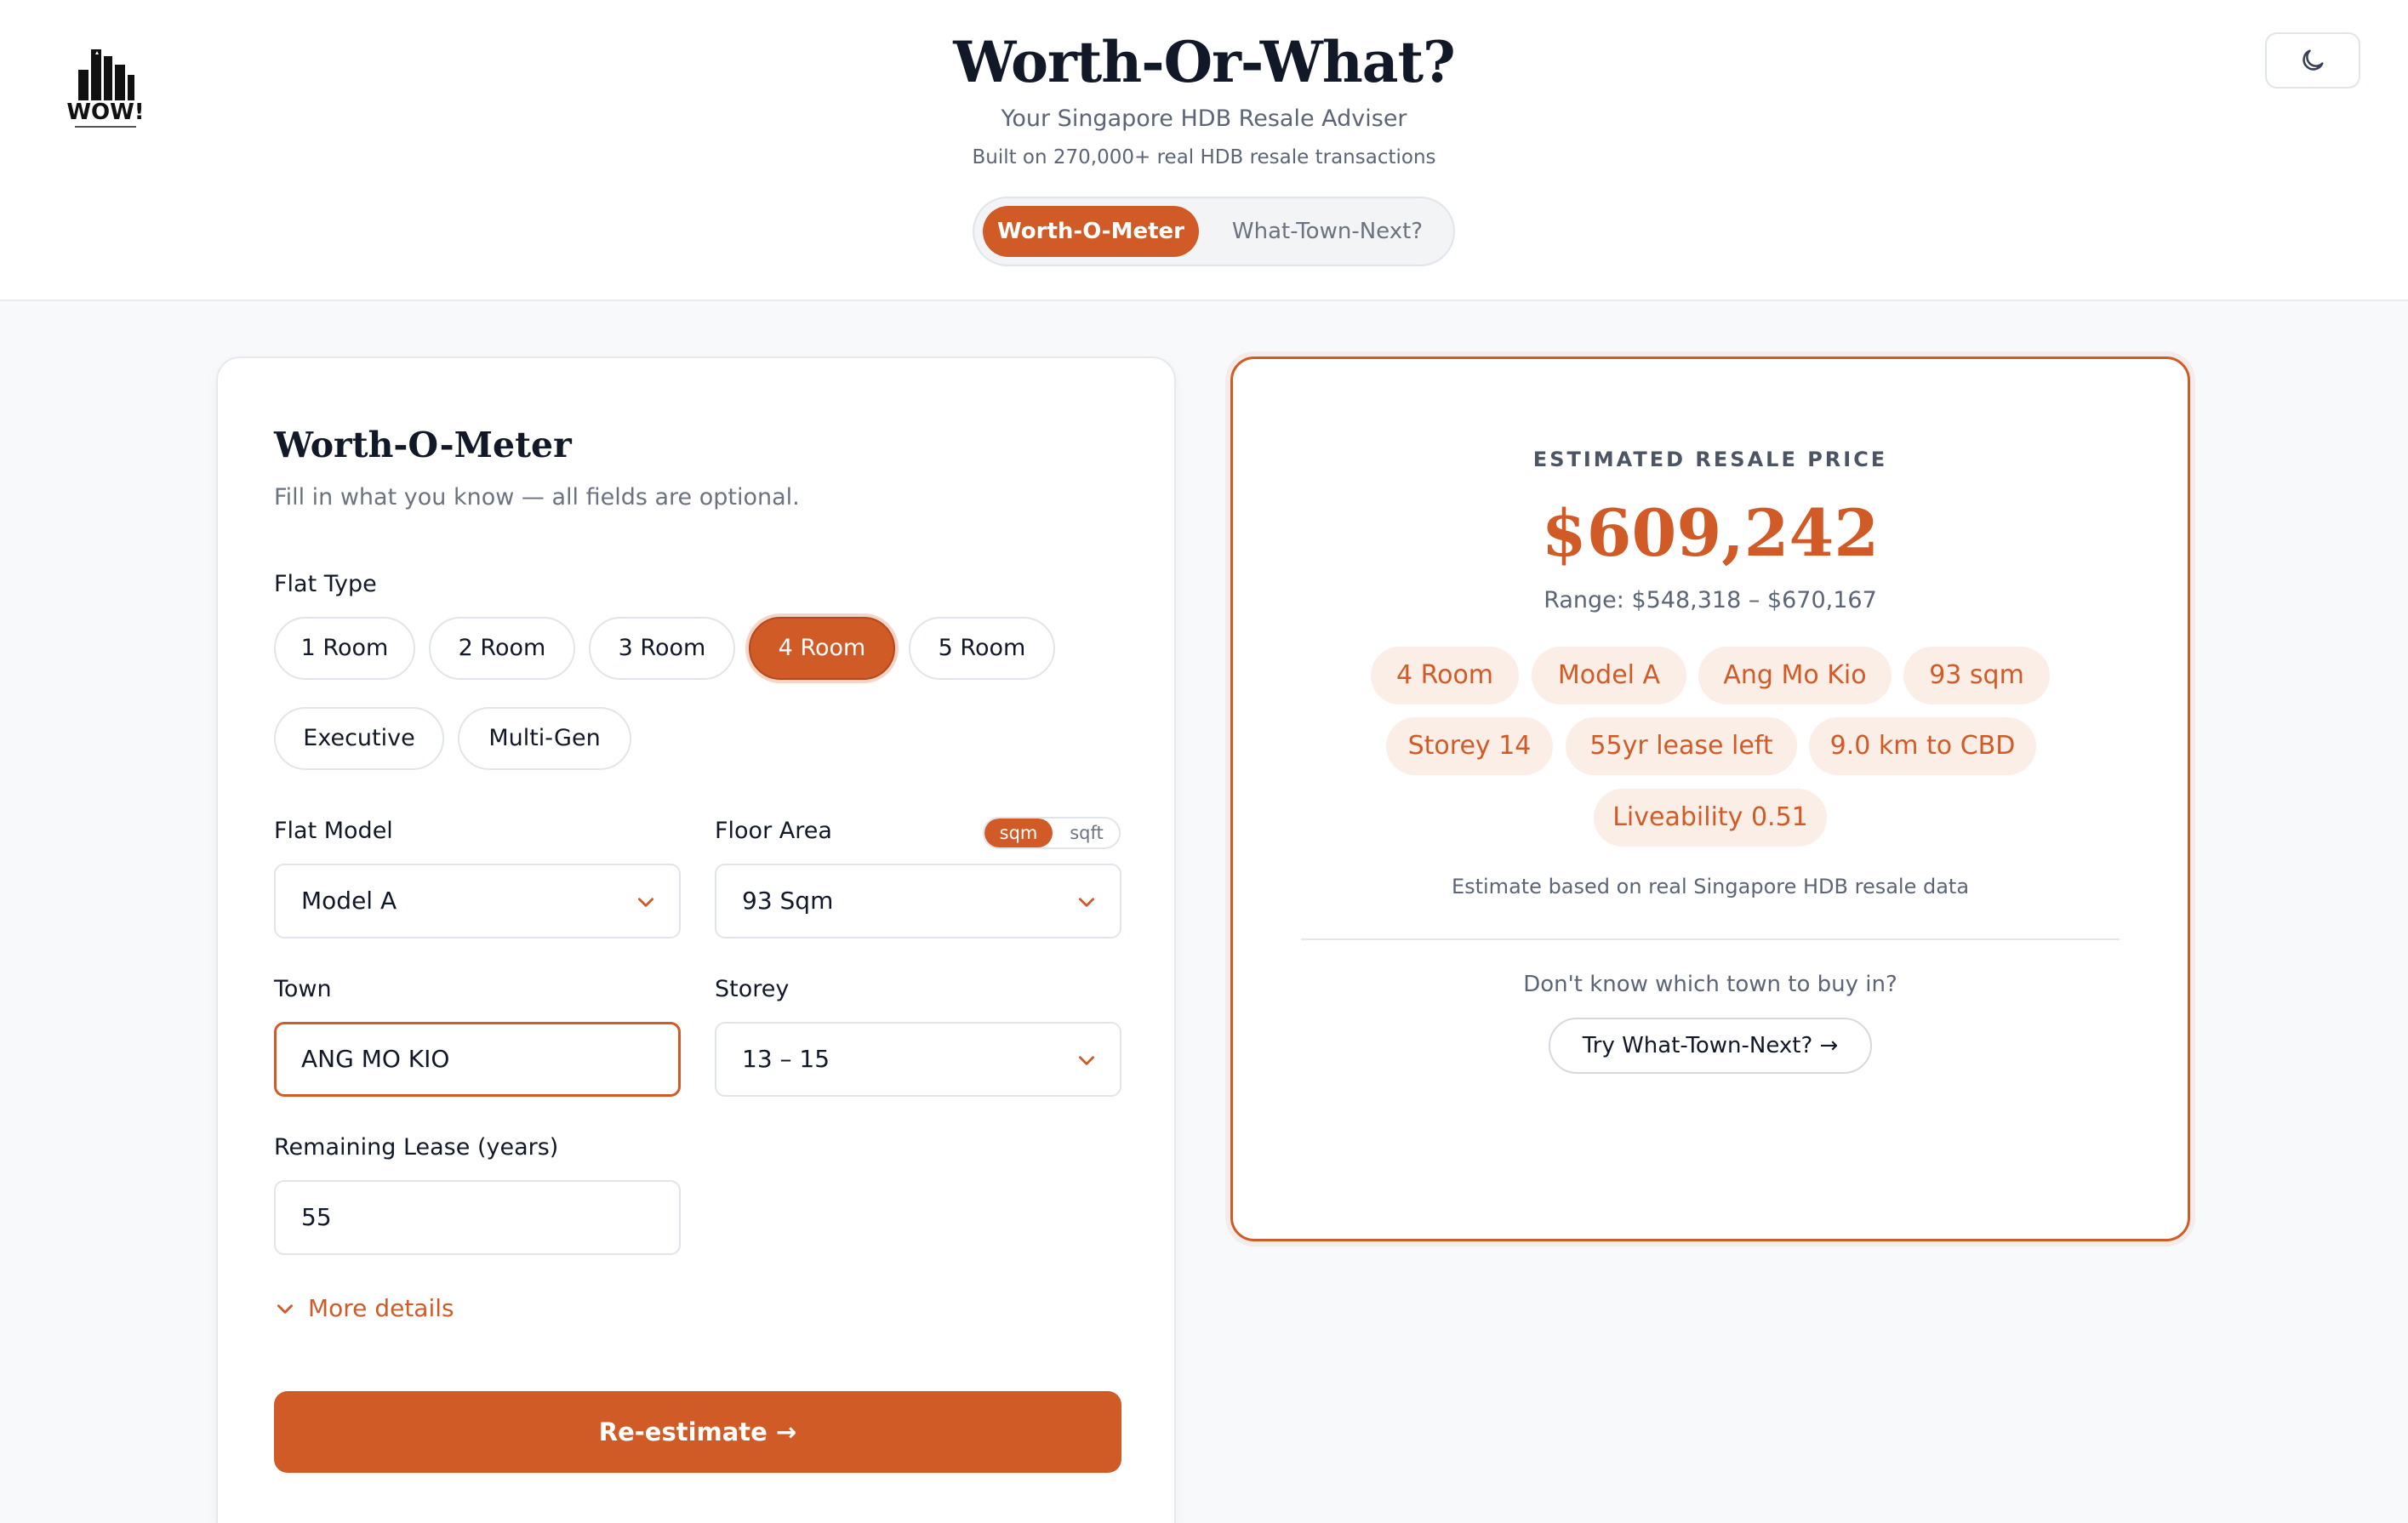  I want to click on summary-tag: Liveability 0.51, so click(1710, 818).